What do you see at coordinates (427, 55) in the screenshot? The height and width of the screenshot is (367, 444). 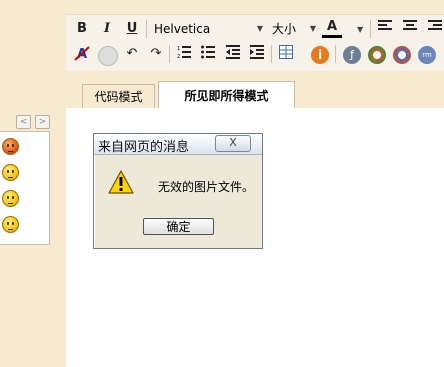 I see `realmedia-icon: rm` at bounding box center [427, 55].